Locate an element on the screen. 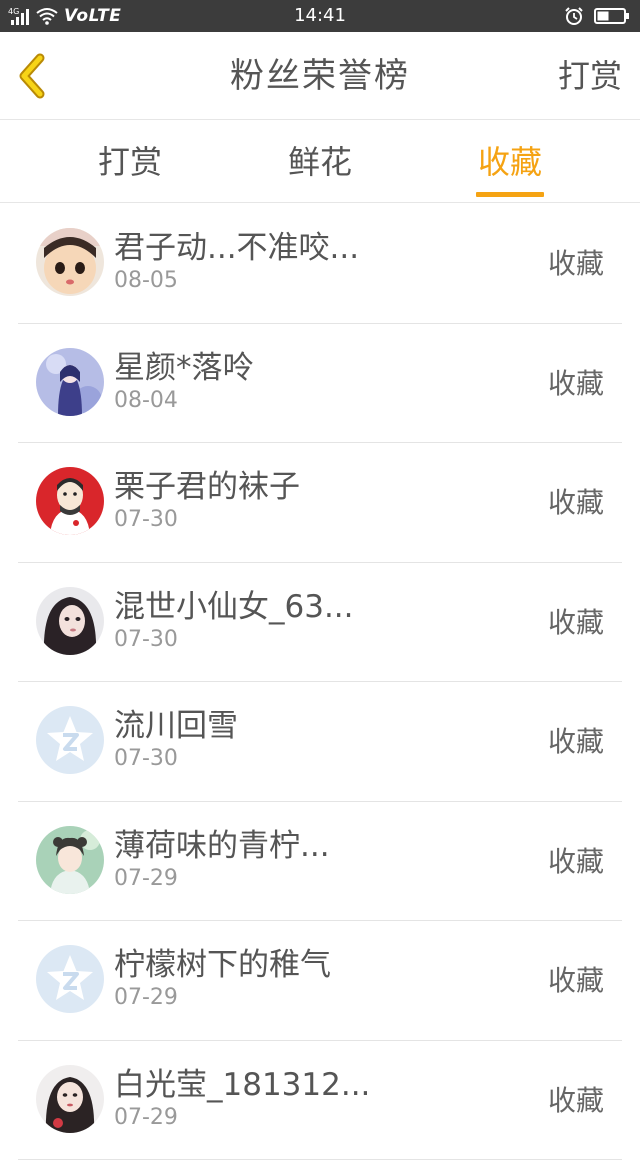 This screenshot has width=640, height=1160. tab-bar: 打赏 鲜花 收藏 is located at coordinates (320, 162).